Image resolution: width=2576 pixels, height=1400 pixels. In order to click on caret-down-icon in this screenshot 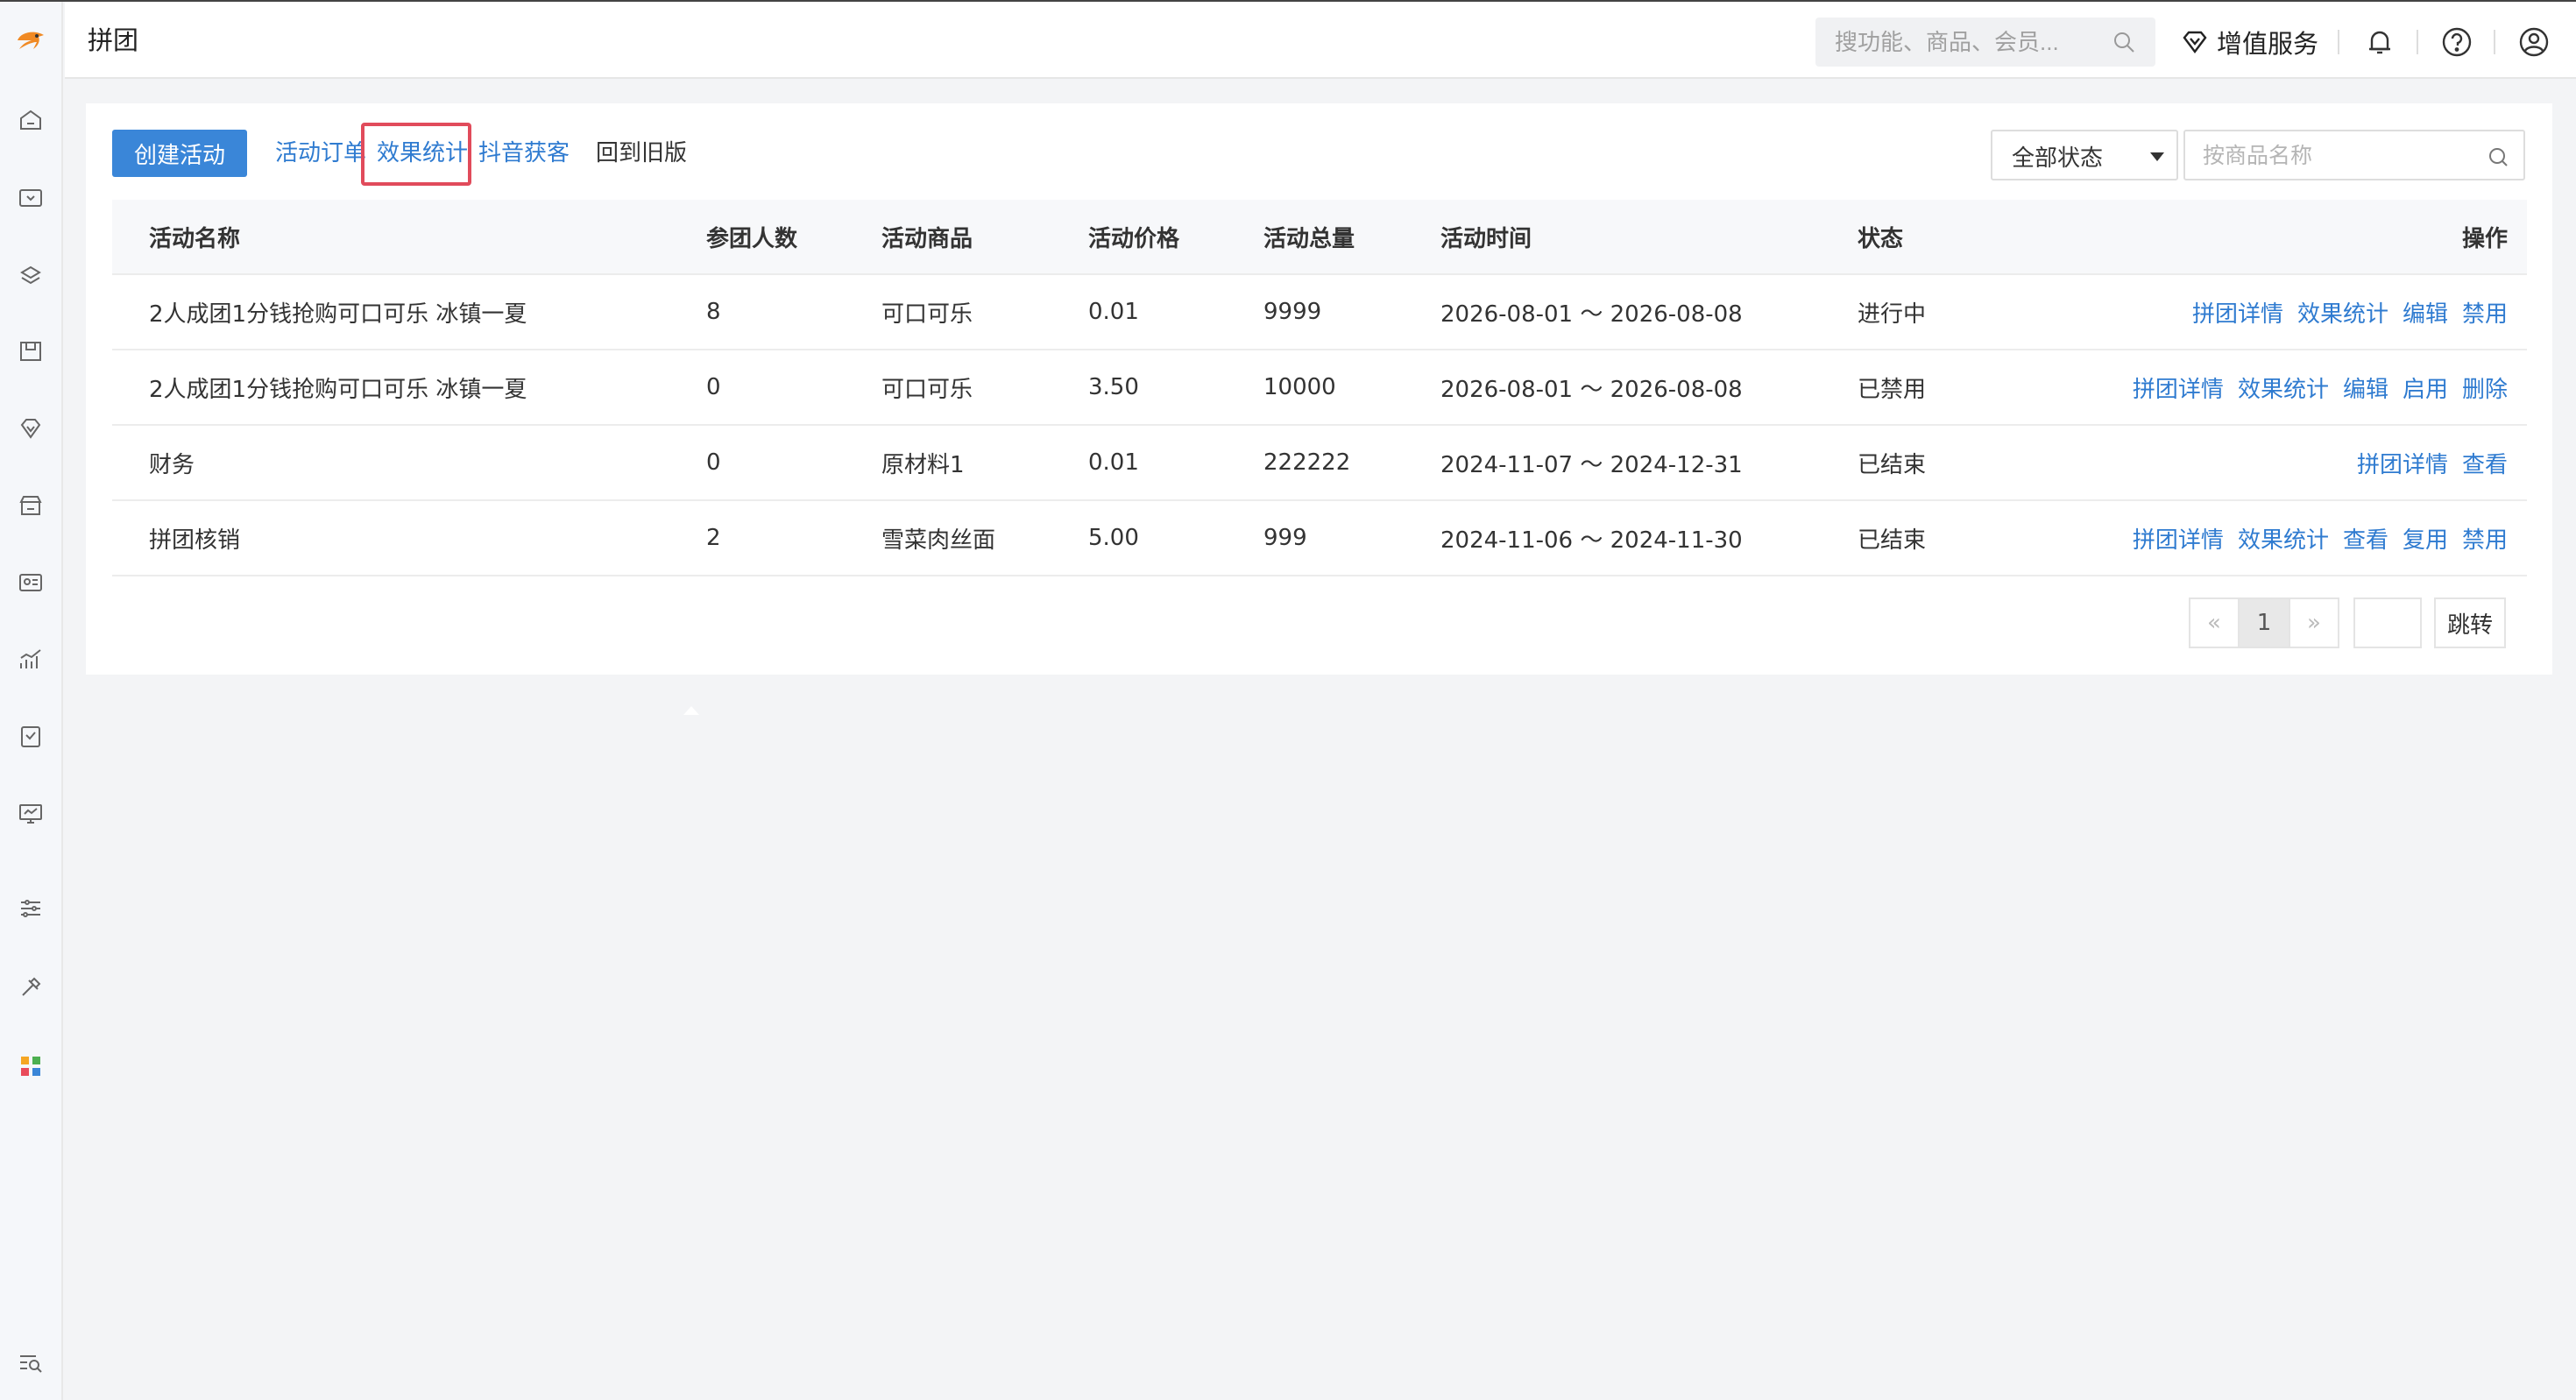, I will do `click(2157, 156)`.